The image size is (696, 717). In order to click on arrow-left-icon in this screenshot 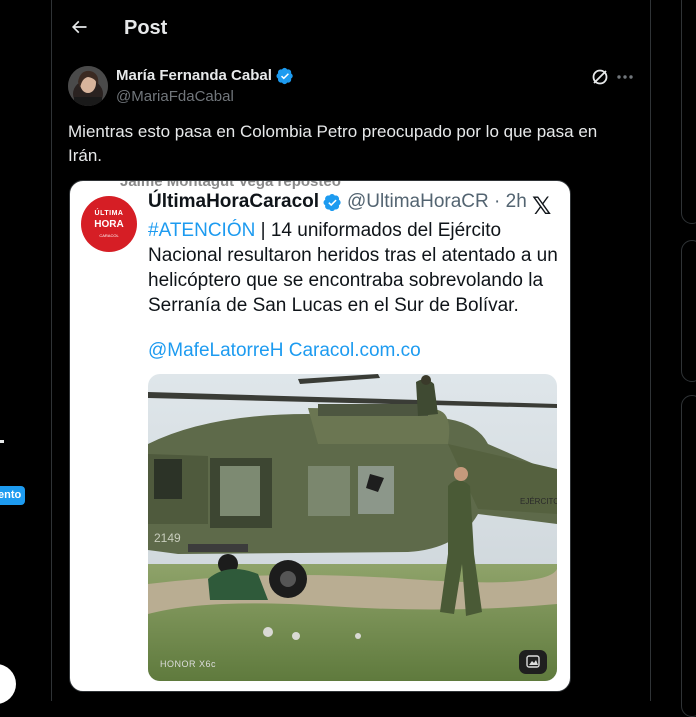, I will do `click(79, 27)`.